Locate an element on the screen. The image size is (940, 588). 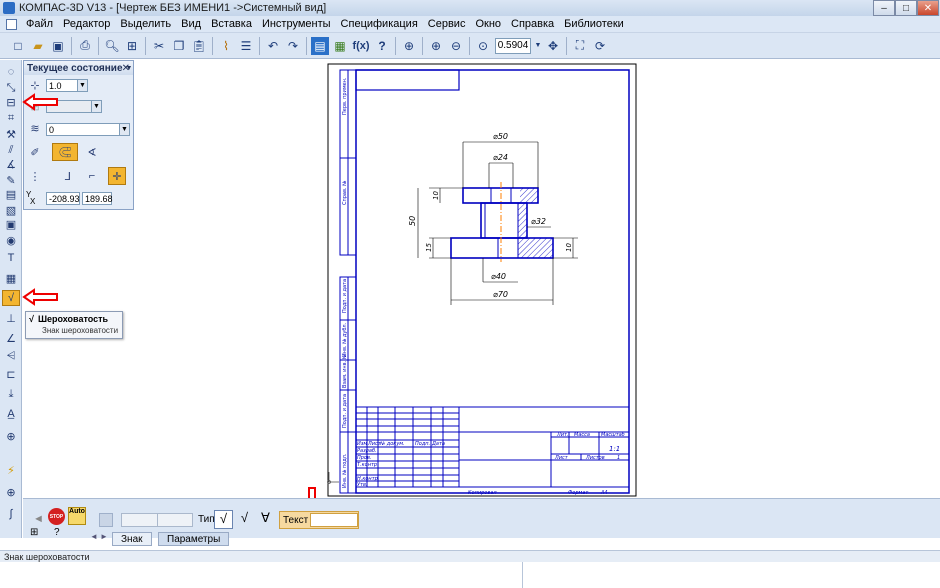
brush-icon: ✐ is located at coordinates (35, 152).